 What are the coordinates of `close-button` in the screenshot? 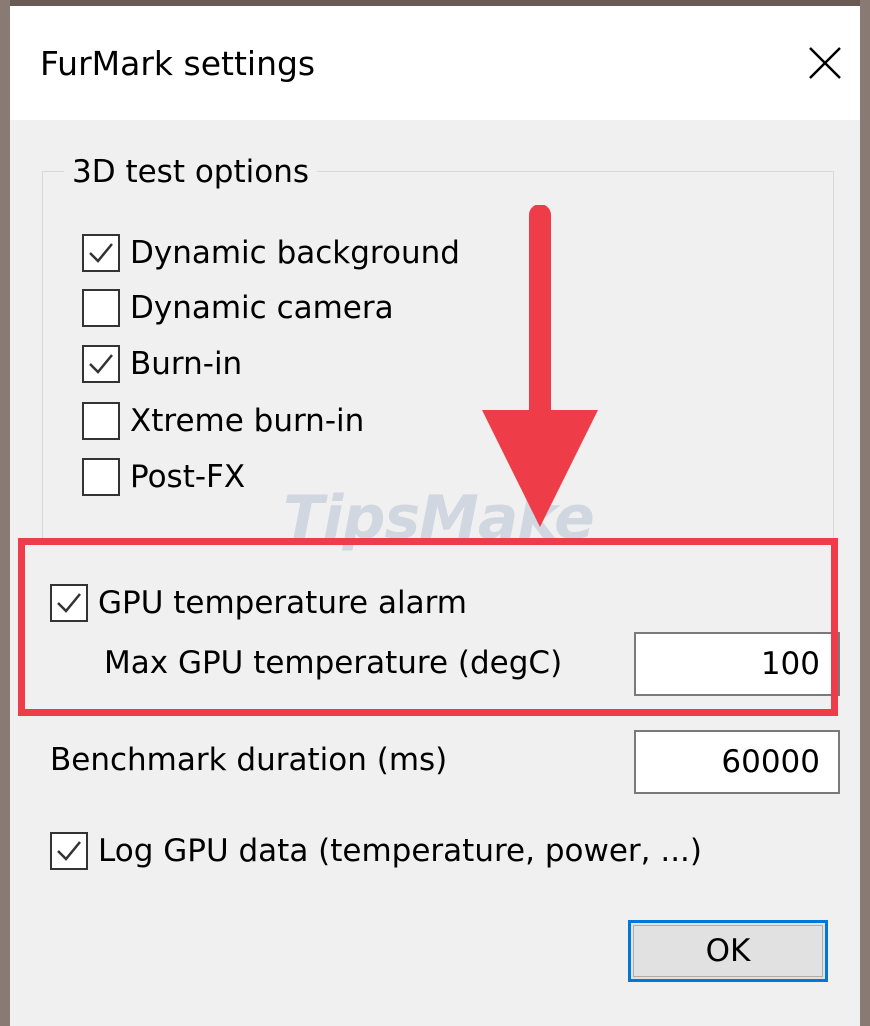 It's located at (825, 63).